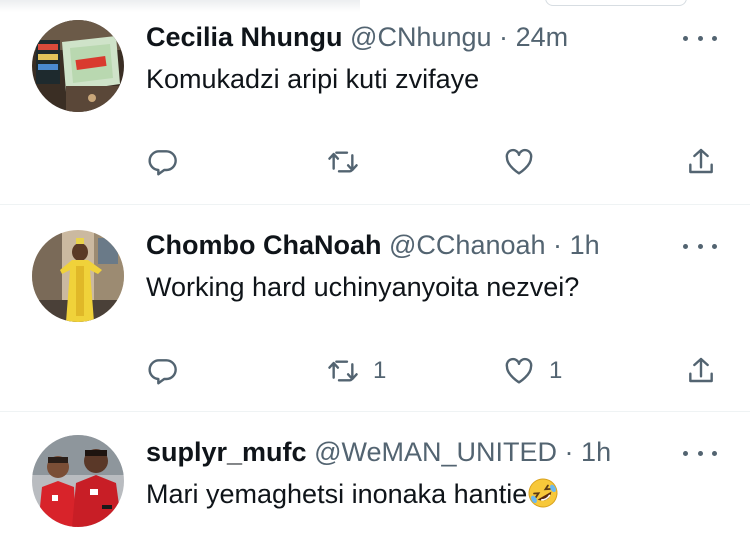  What do you see at coordinates (421, 37) in the screenshot?
I see `user-handle: @CNhungu` at bounding box center [421, 37].